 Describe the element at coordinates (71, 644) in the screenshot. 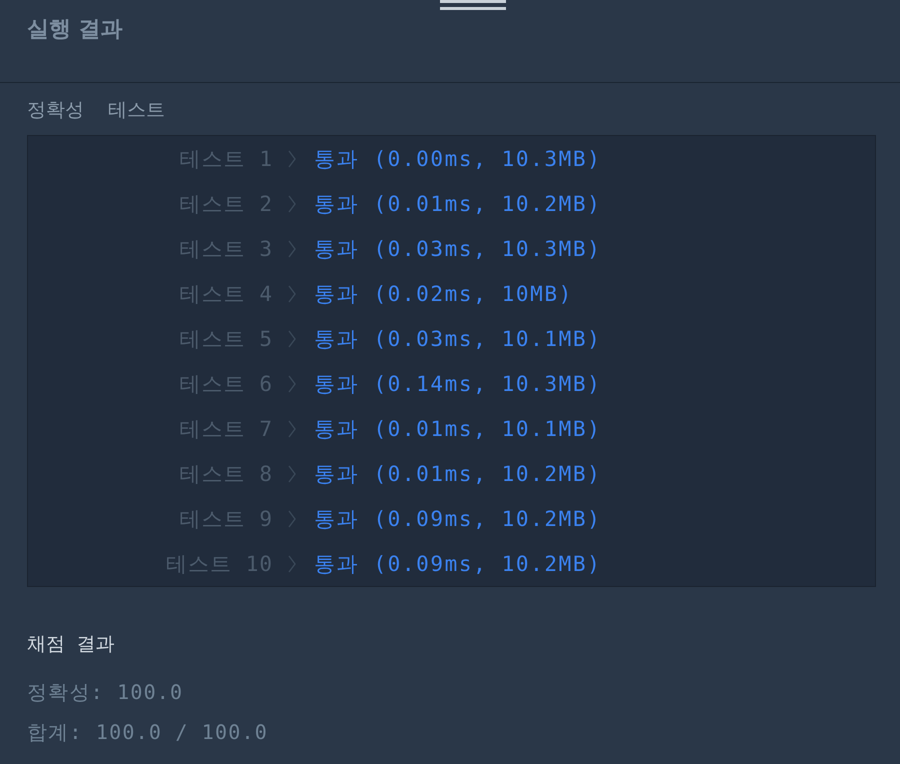

I see `grading-title: 채점 결과` at that location.